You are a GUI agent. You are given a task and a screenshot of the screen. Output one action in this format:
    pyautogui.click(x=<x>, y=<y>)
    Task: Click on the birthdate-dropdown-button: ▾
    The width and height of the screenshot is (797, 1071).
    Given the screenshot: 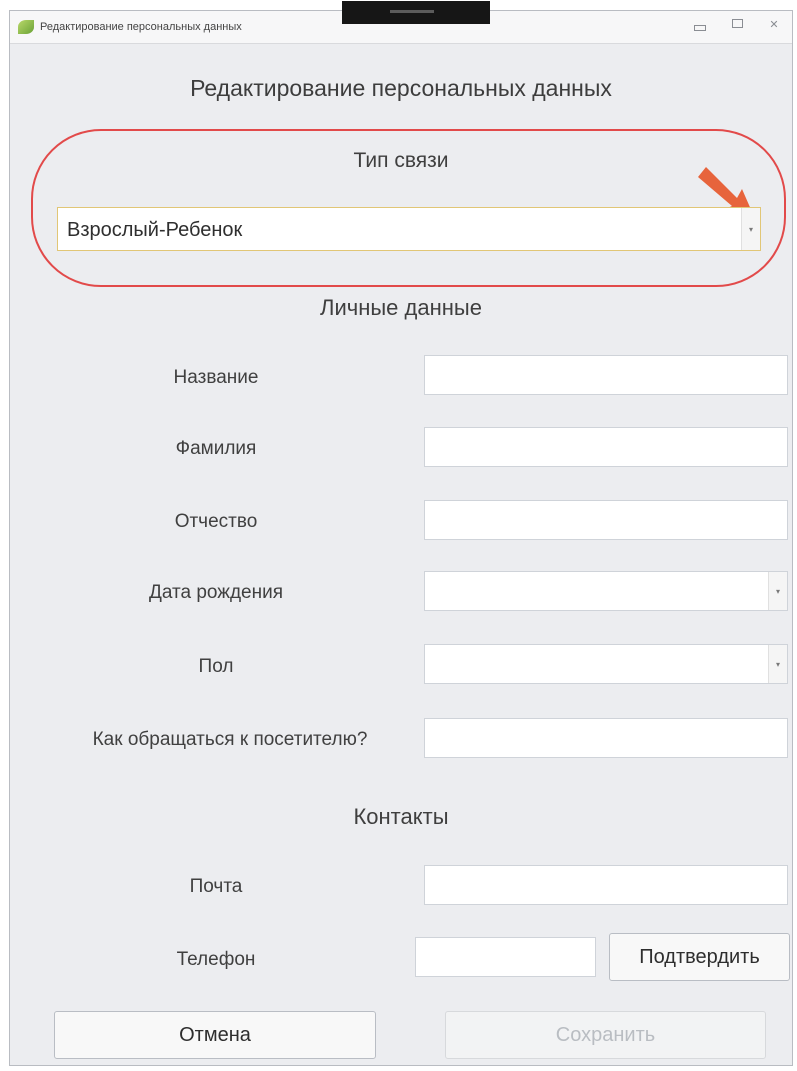 What is the action you would take?
    pyautogui.click(x=777, y=591)
    